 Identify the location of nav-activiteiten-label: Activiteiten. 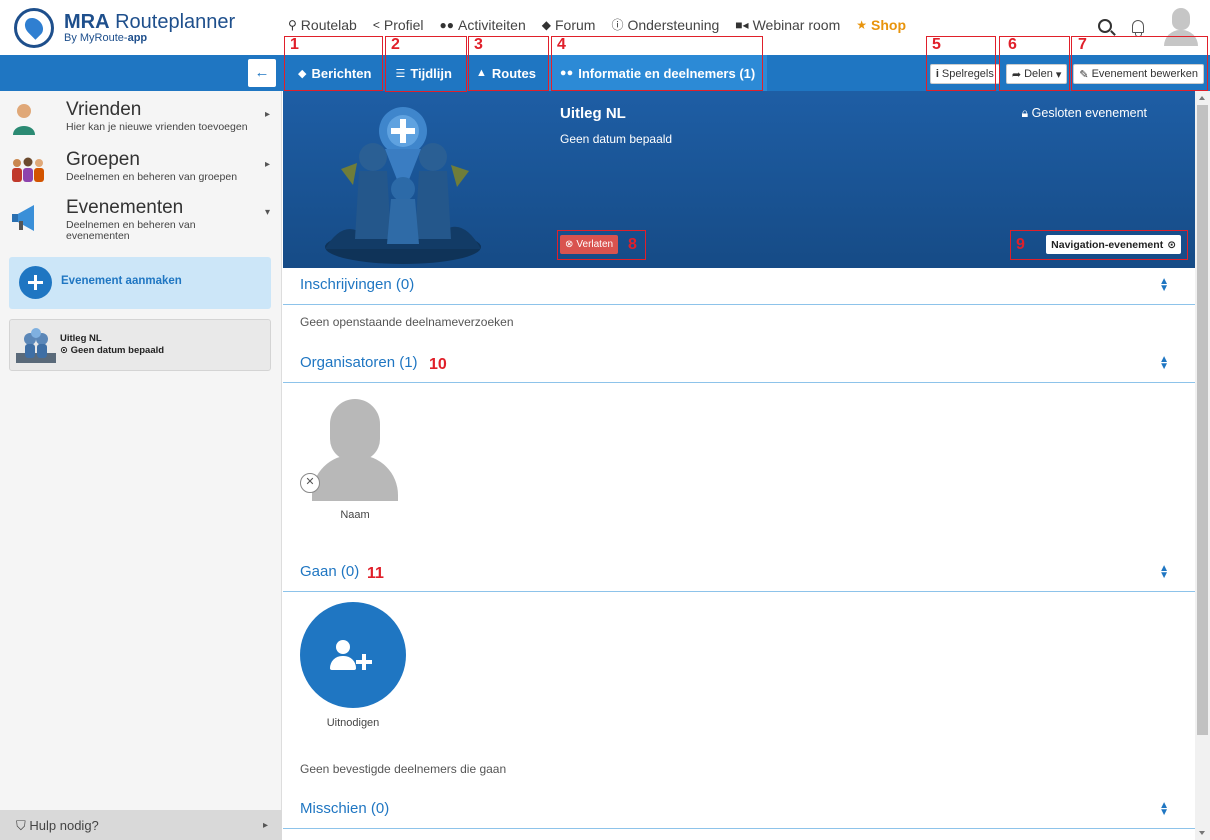
(492, 24).